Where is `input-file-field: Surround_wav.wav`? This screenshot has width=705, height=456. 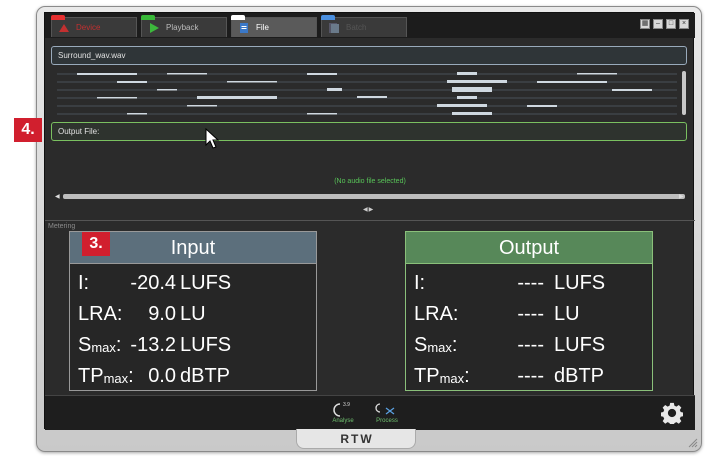
input-file-field: Surround_wav.wav is located at coordinates (369, 55).